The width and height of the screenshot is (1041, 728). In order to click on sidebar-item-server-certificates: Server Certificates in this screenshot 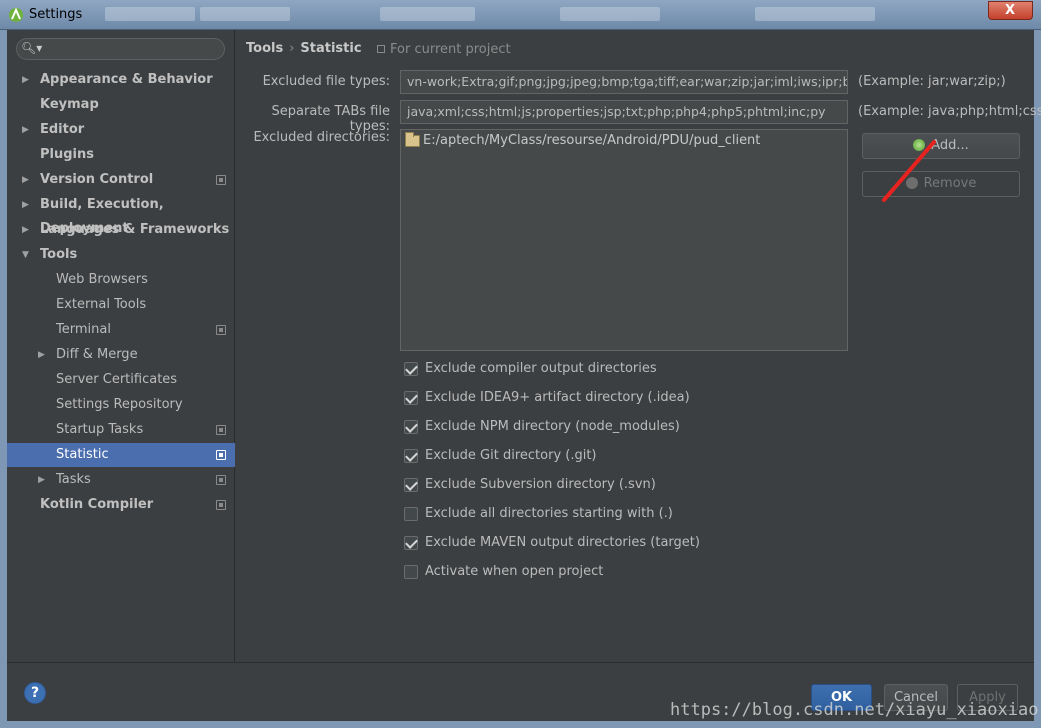, I will do `click(121, 380)`.